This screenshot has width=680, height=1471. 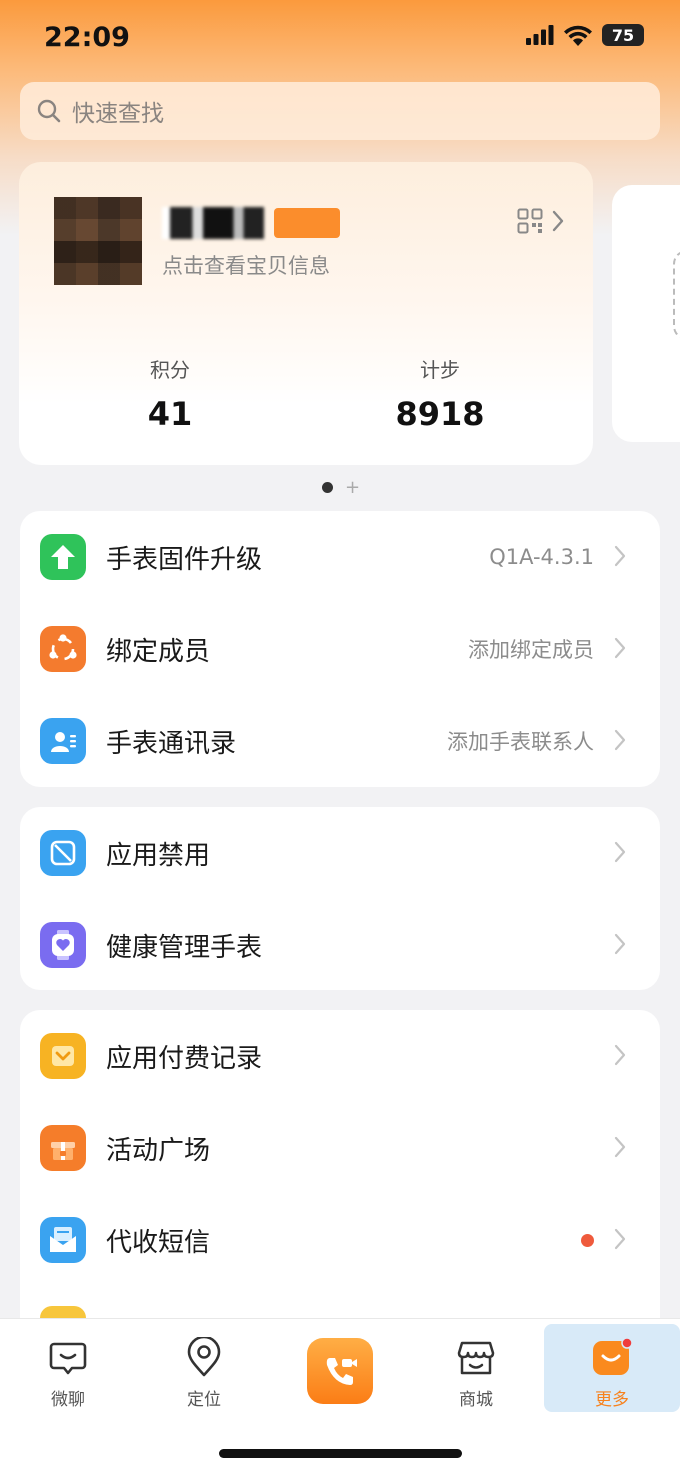 I want to click on steps-stat: 计步 8918, so click(x=440, y=393).